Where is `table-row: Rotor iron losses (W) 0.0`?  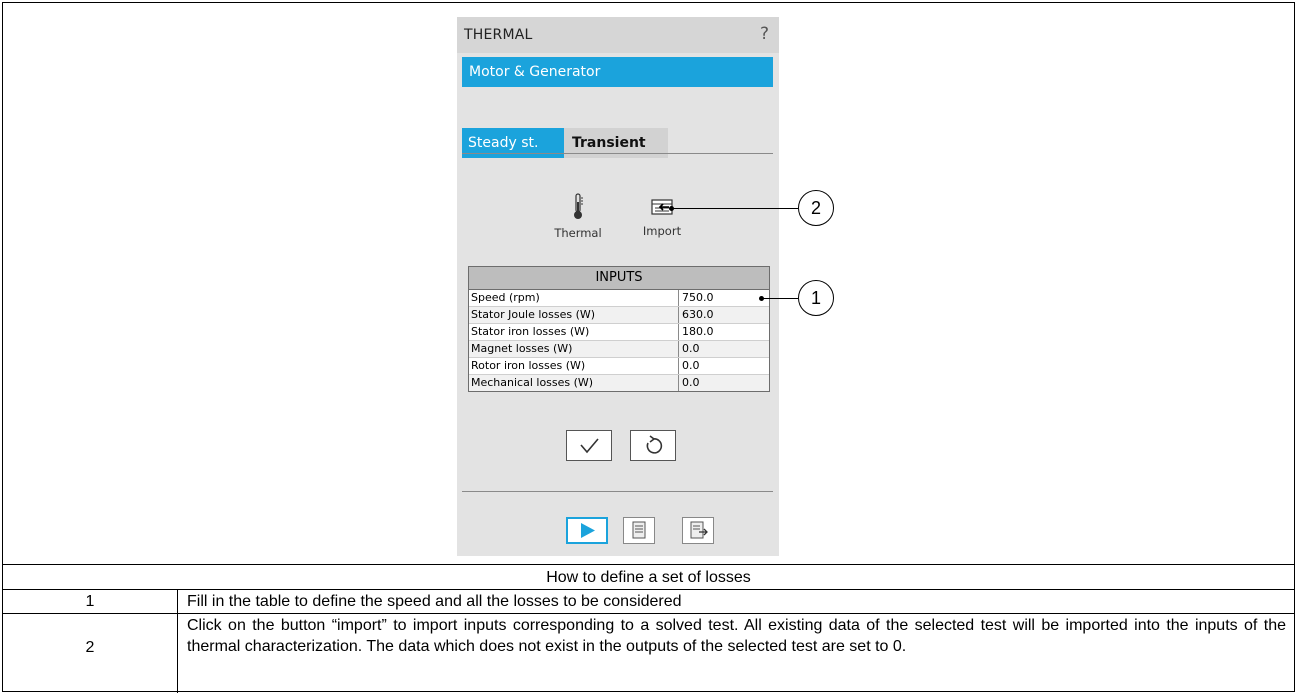
table-row: Rotor iron losses (W) 0.0 is located at coordinates (619, 366).